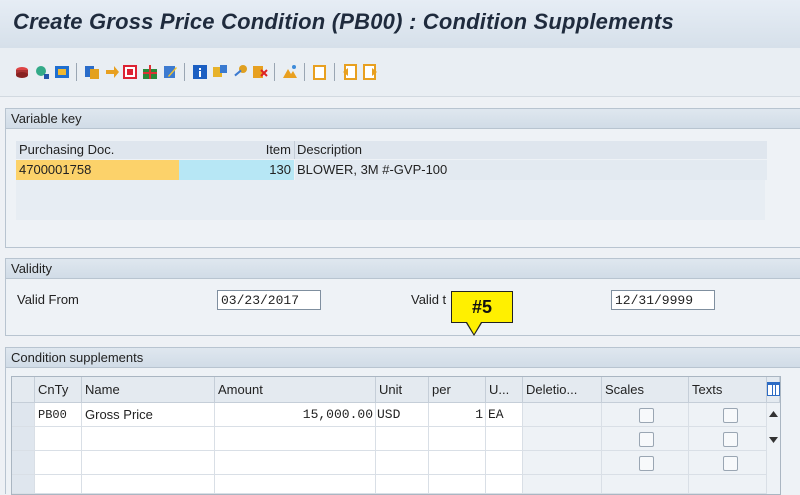 Image resolution: width=800 pixels, height=495 pixels. What do you see at coordinates (92, 72) in the screenshot?
I see `copy-icon` at bounding box center [92, 72].